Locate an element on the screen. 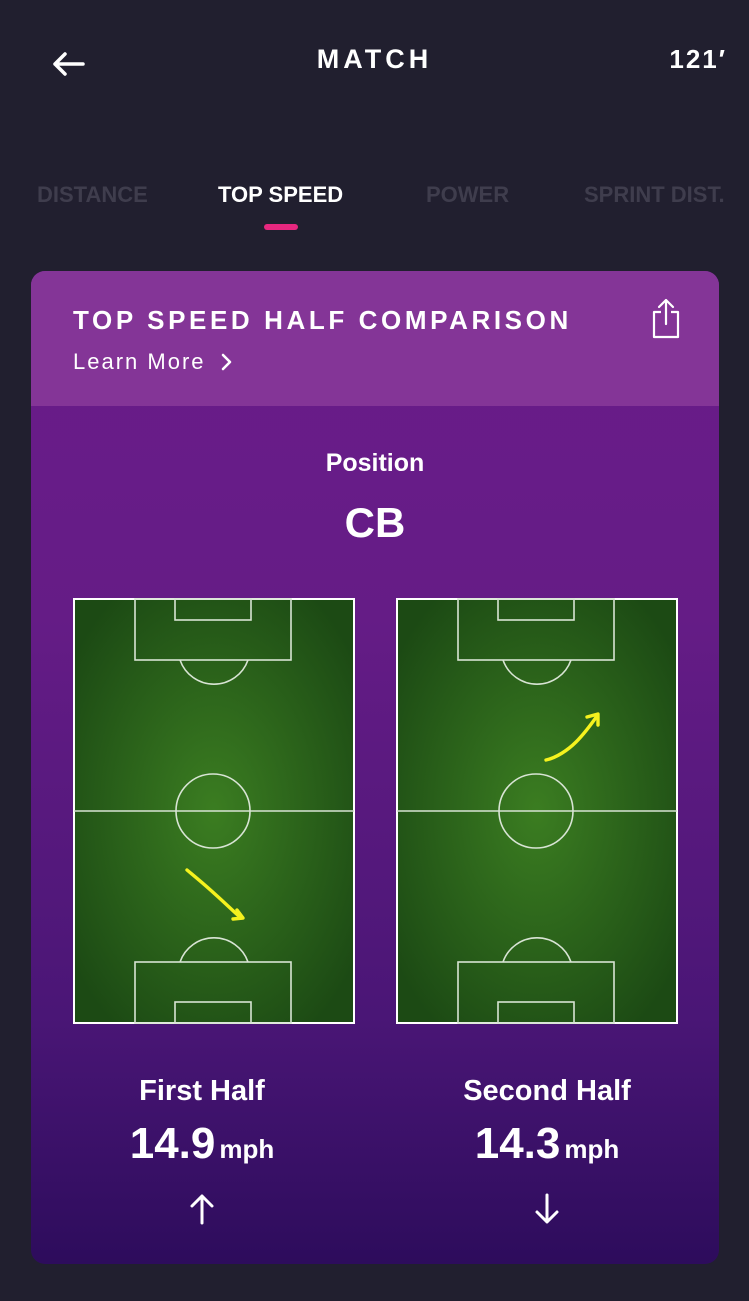 This screenshot has height=1301, width=749. share-icon is located at coordinates (666, 318).